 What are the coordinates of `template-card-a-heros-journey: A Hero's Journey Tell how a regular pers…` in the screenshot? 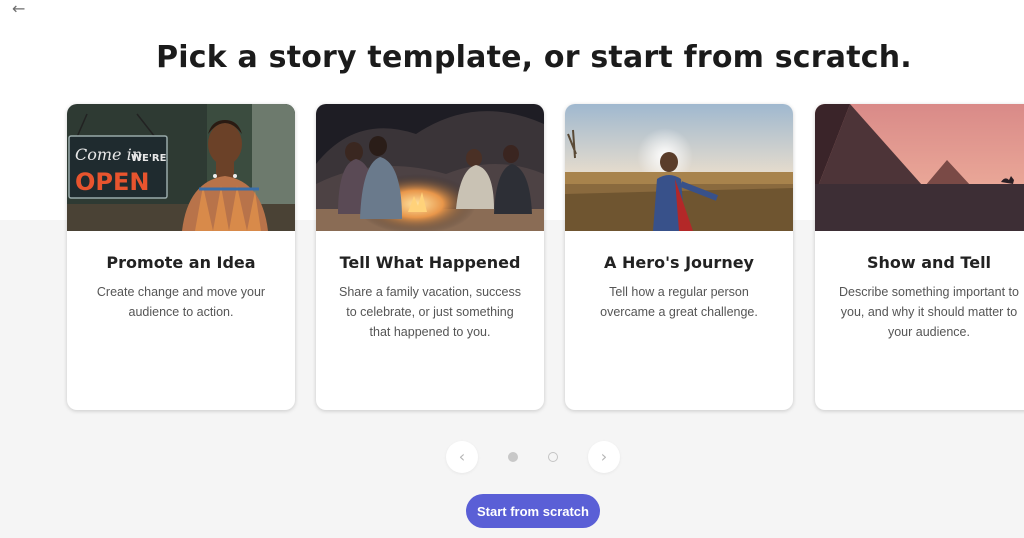 It's located at (679, 257).